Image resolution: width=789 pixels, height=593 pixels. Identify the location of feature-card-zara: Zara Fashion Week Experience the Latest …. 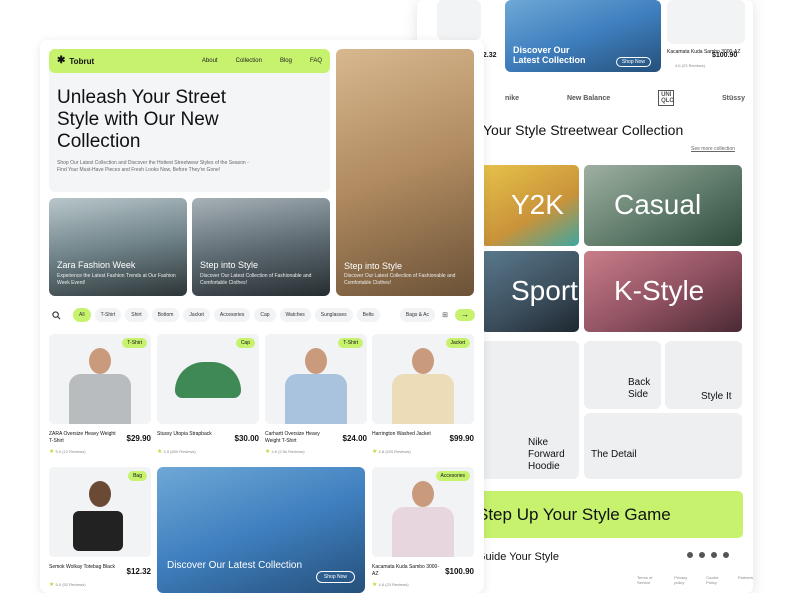
(118, 247).